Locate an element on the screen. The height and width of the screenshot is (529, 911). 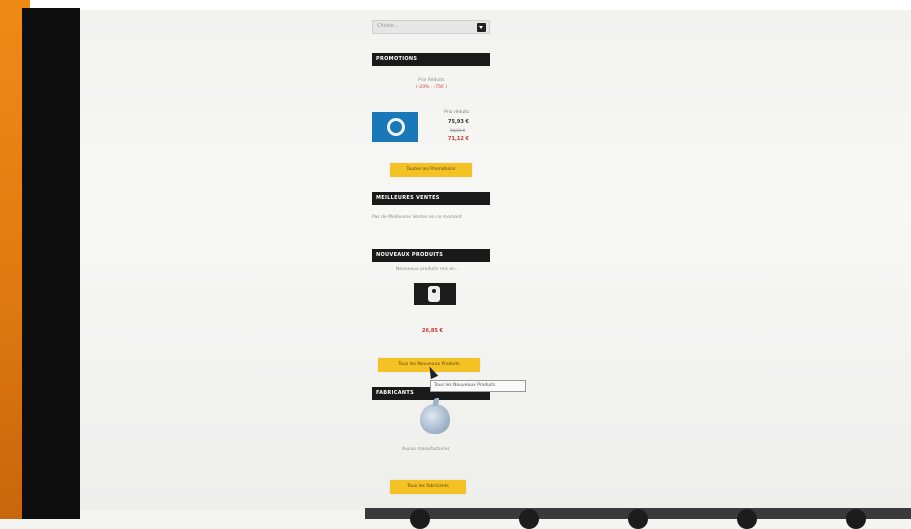
bestsellers-title: MEILLEURES VENTES is located at coordinates (431, 198).